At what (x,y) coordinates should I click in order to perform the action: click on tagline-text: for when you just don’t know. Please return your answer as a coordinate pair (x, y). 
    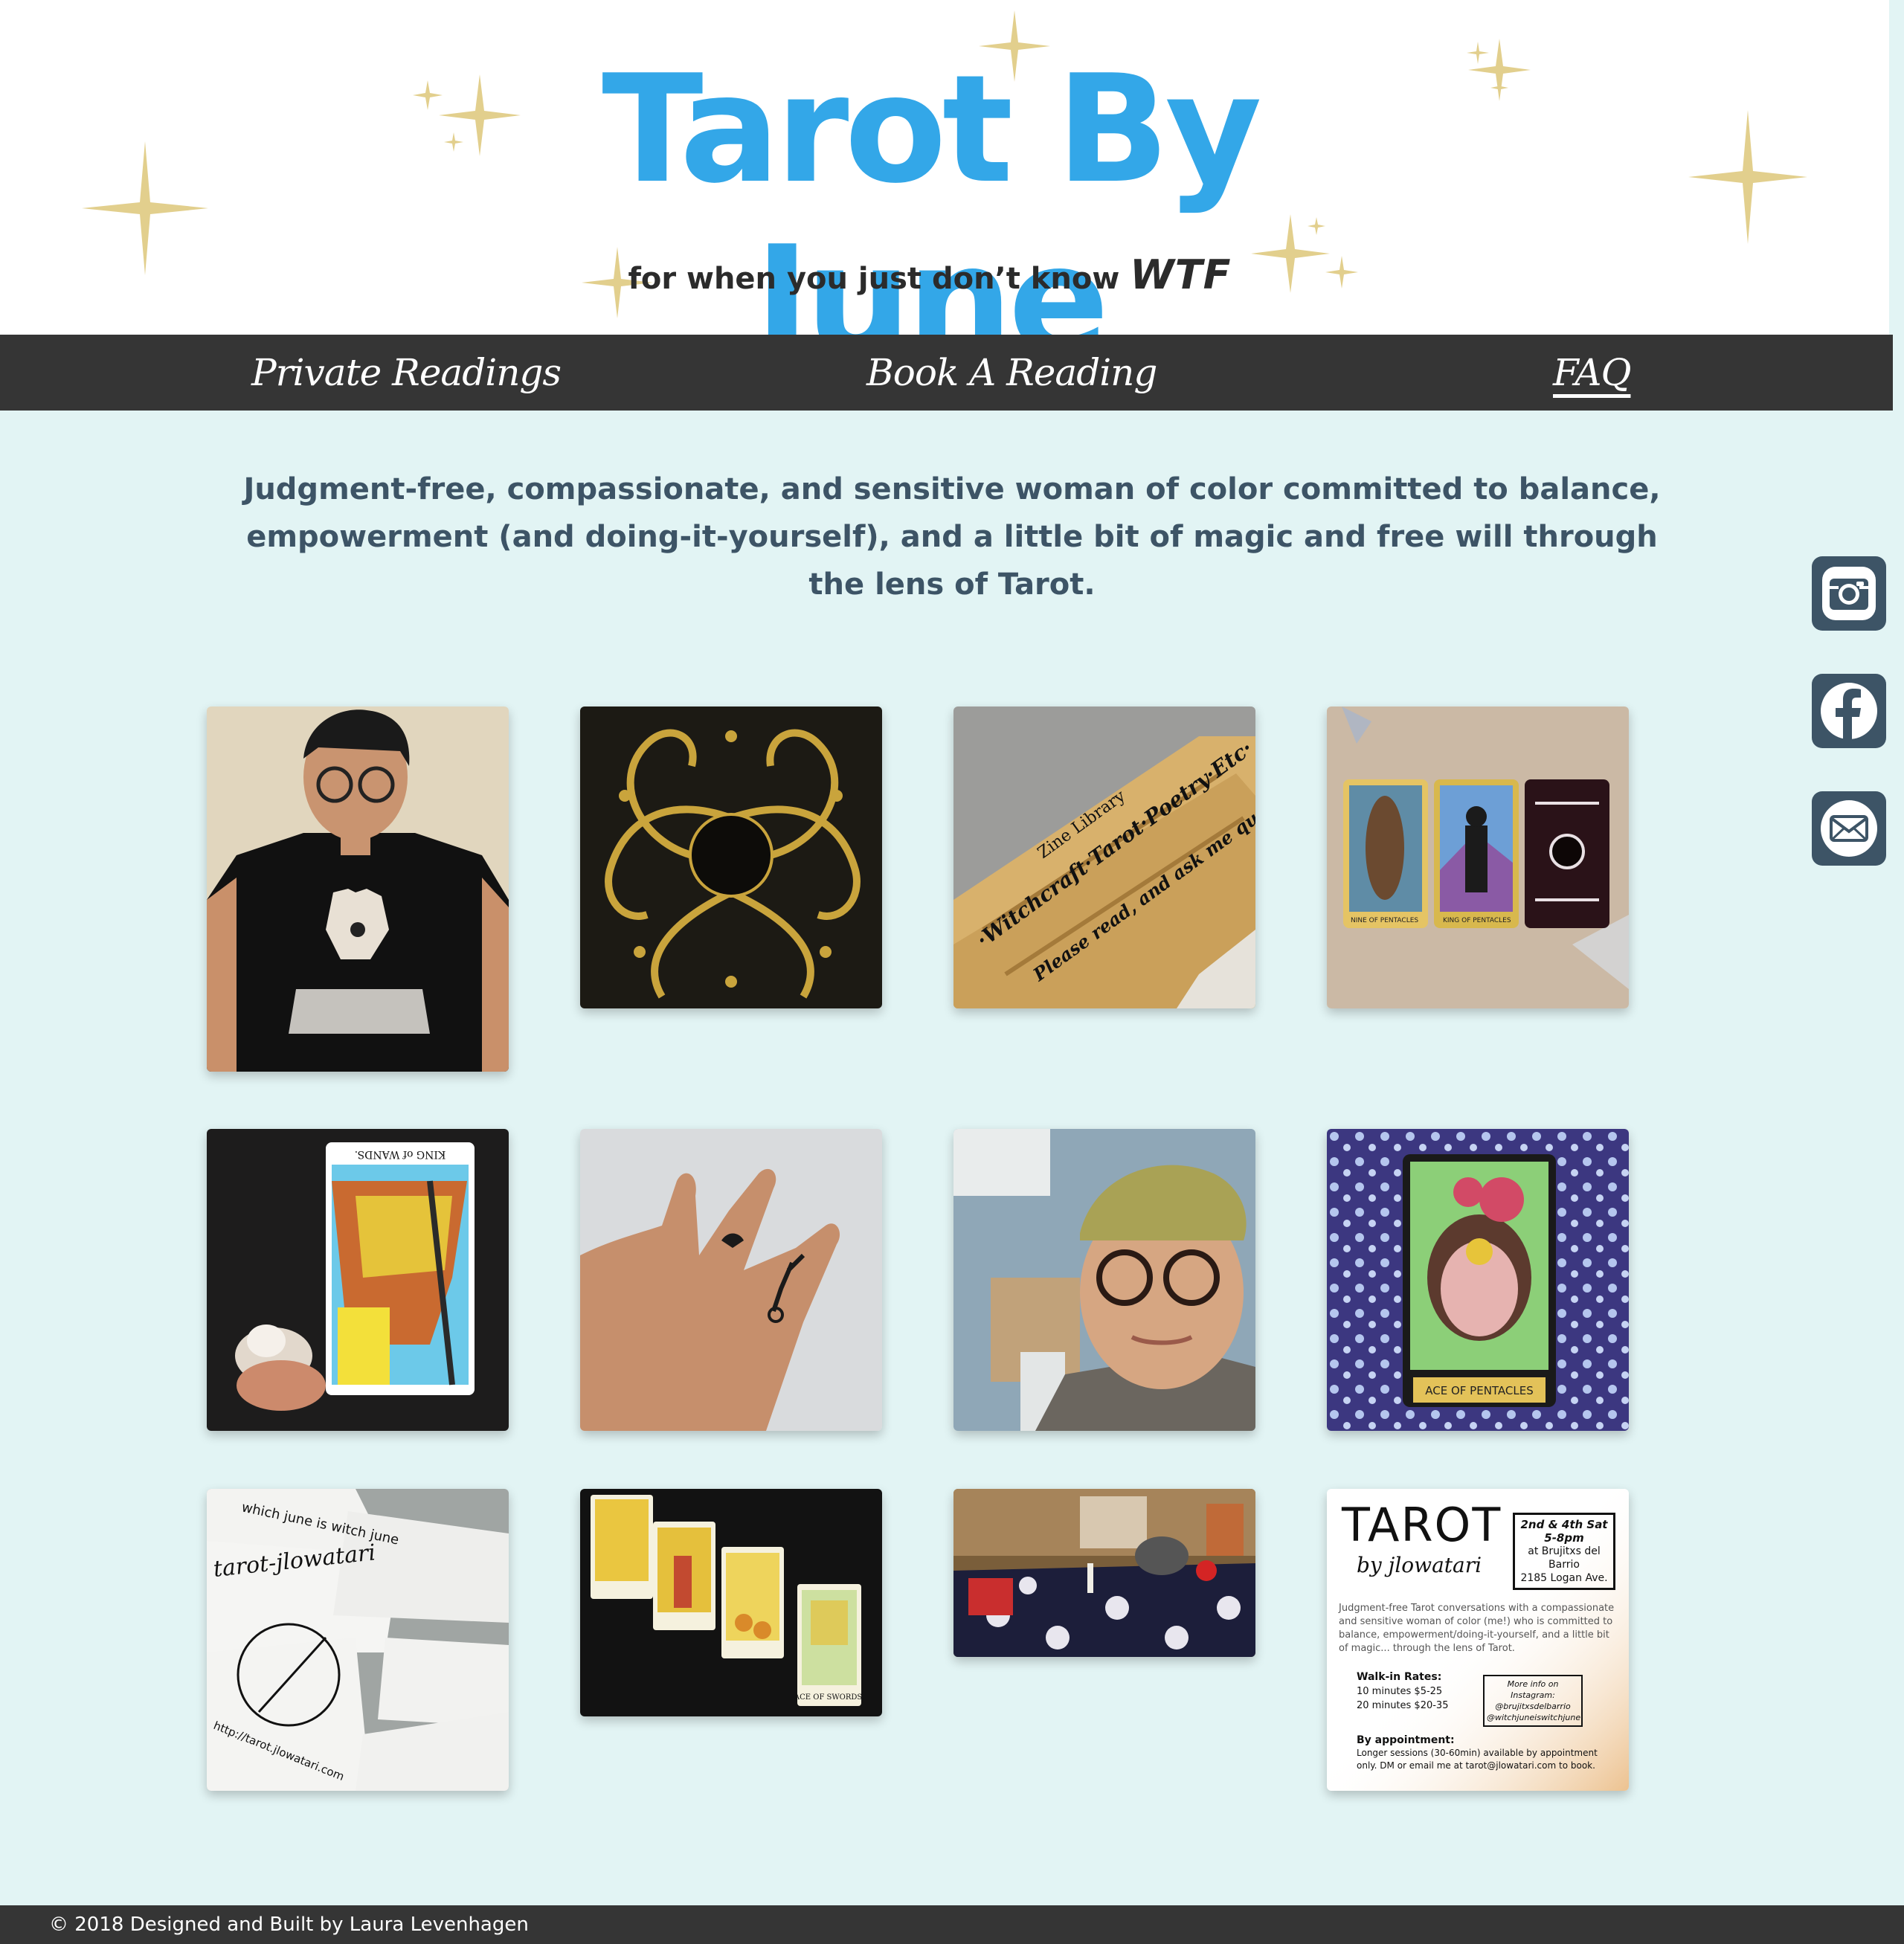
    Looking at the image, I should click on (874, 279).